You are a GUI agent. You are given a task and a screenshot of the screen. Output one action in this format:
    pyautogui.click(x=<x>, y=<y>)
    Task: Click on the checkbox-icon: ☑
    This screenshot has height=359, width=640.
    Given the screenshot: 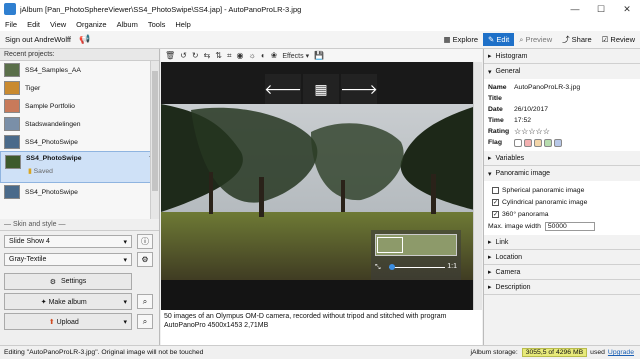 What is the action you would take?
    pyautogui.click(x=605, y=39)
    